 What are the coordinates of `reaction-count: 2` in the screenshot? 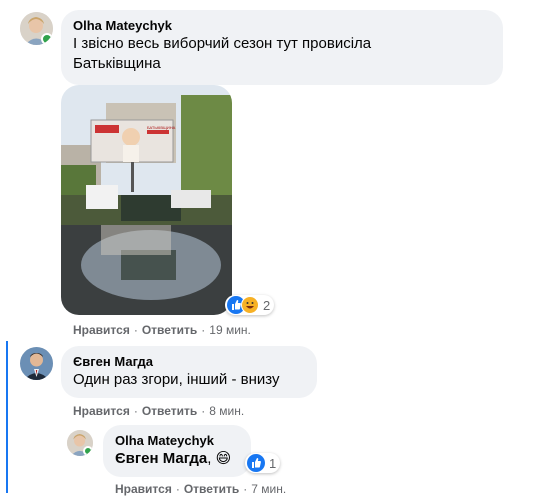 It's located at (267, 305).